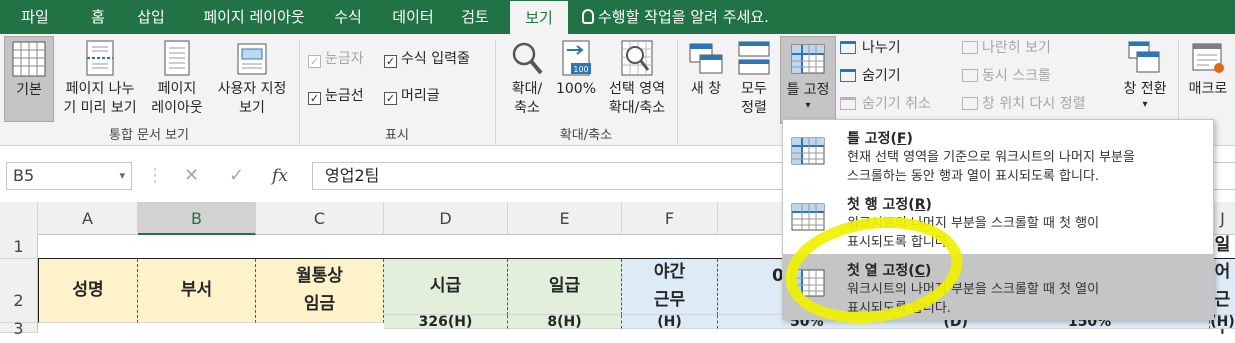  Describe the element at coordinates (754, 77) in the screenshot. I see `arrange-all-button: 모두 정렬` at that location.